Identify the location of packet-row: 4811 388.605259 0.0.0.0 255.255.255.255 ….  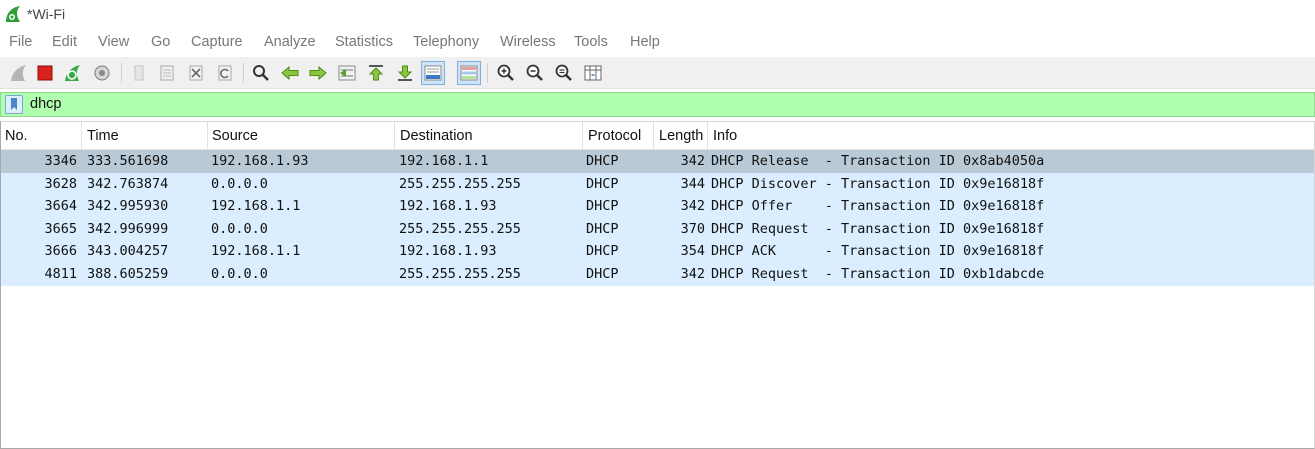
(657, 274).